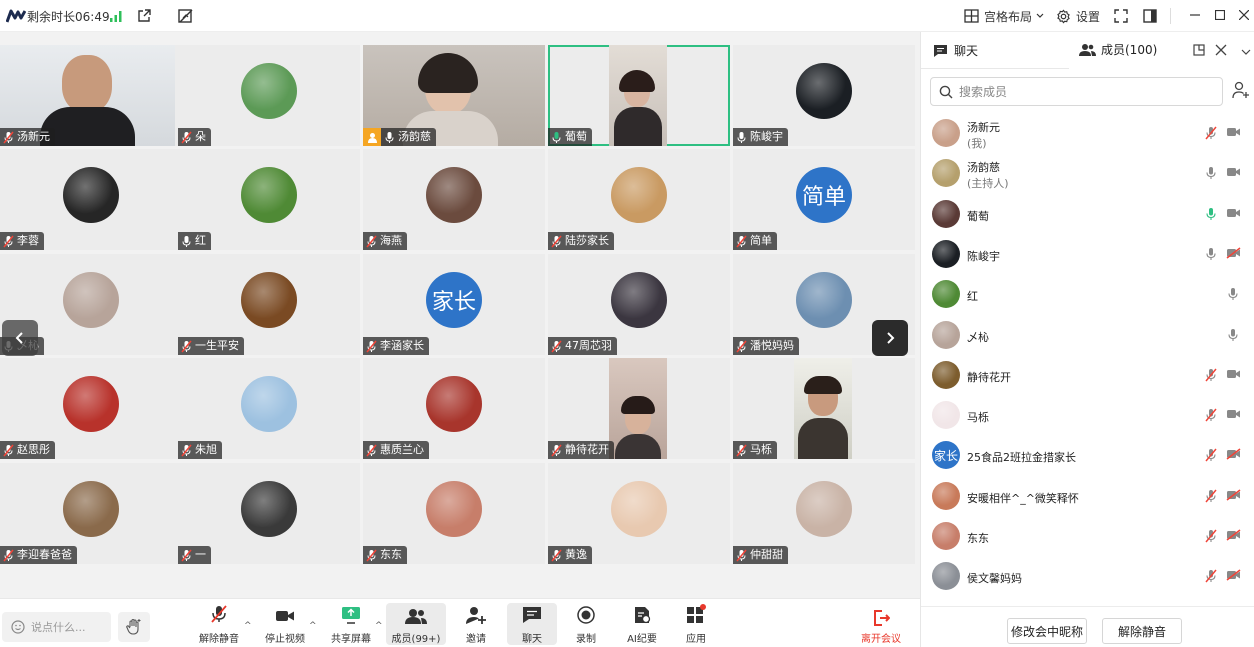 The image size is (1254, 647). Describe the element at coordinates (1087, 576) in the screenshot. I see `member-row: 侯文馨妈妈` at that location.